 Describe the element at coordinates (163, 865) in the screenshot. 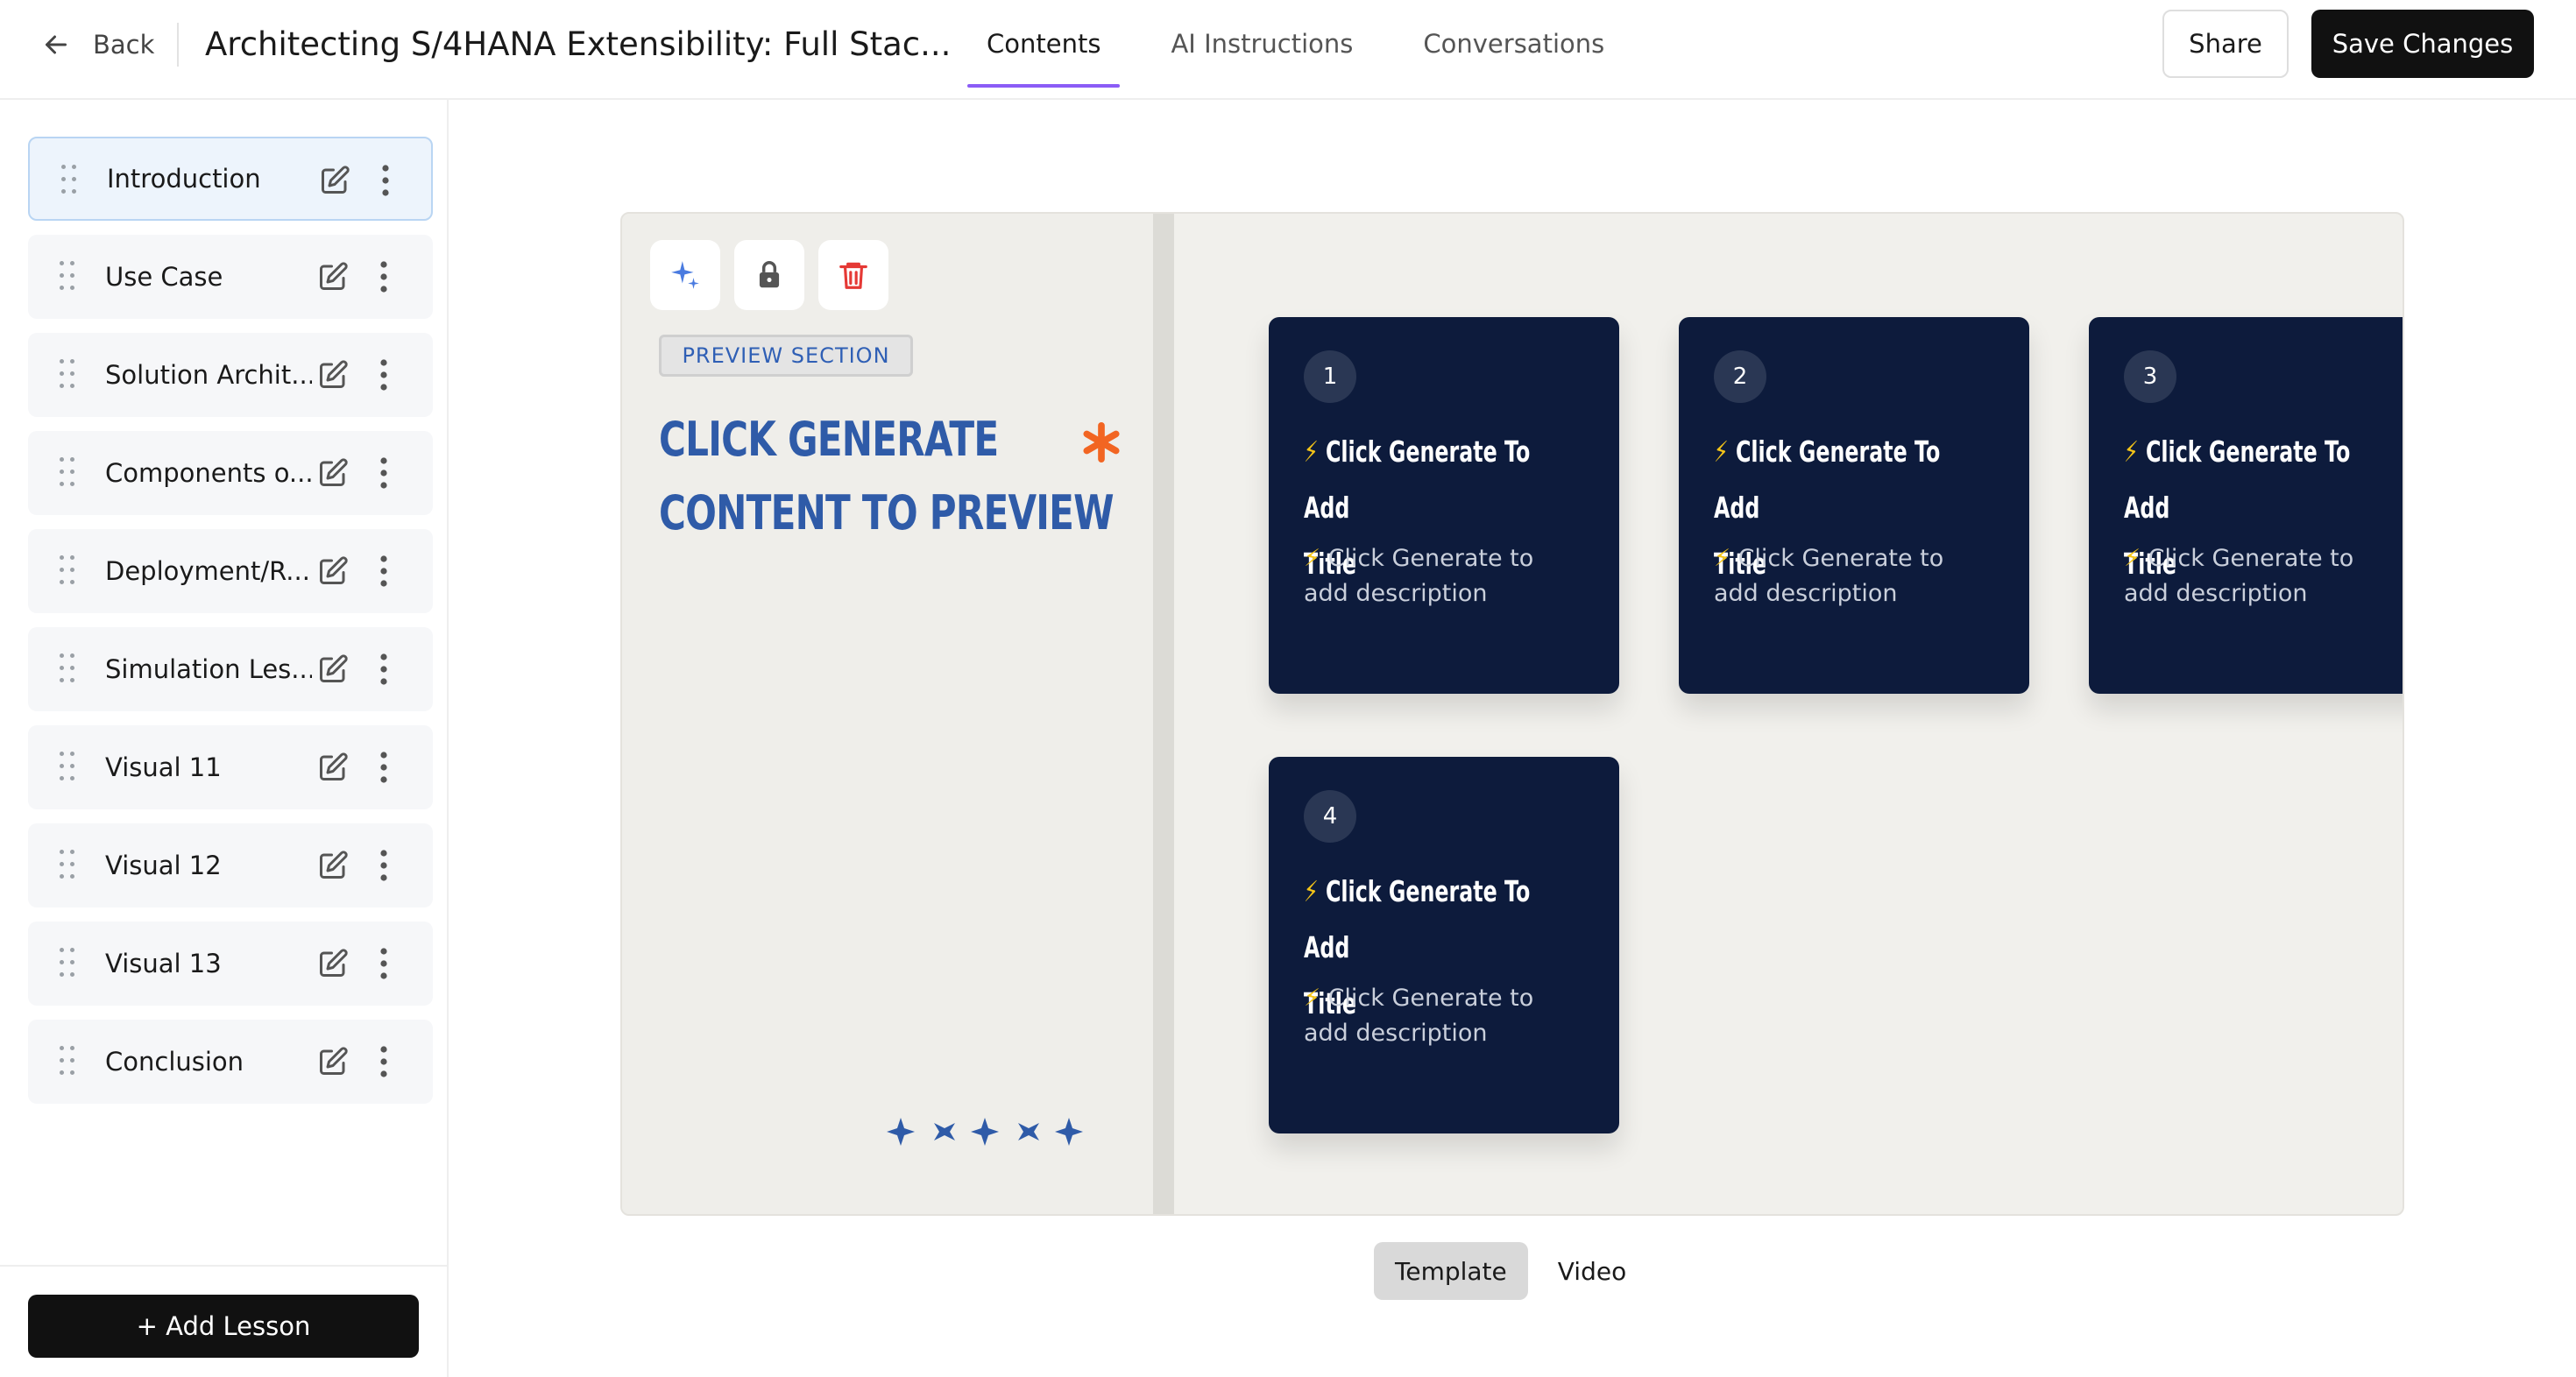

I see `lesson-label: Visual 12` at that location.